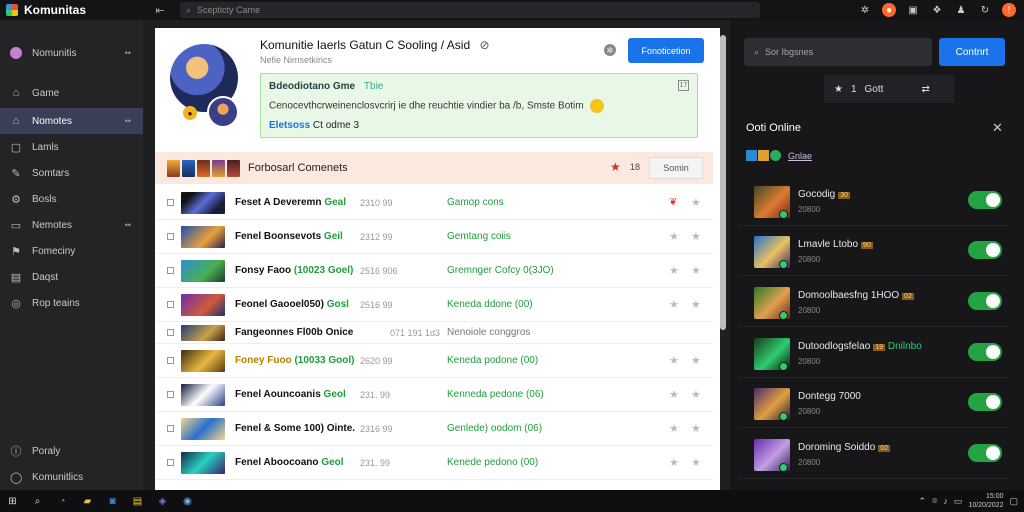  Describe the element at coordinates (289, 462) in the screenshot. I see `row-title: Fenel Aboocoano Geol` at that location.